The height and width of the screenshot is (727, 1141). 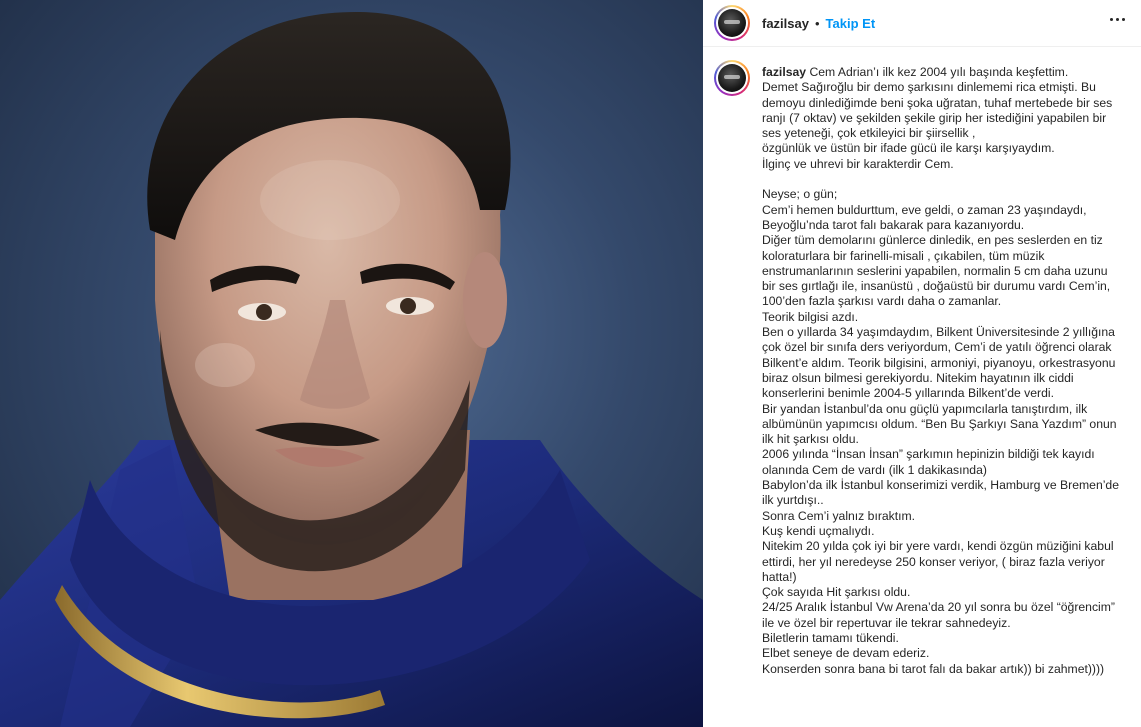 What do you see at coordinates (818, 530) in the screenshot?
I see `caption-line: Kuş kendi uçmalıydı.` at bounding box center [818, 530].